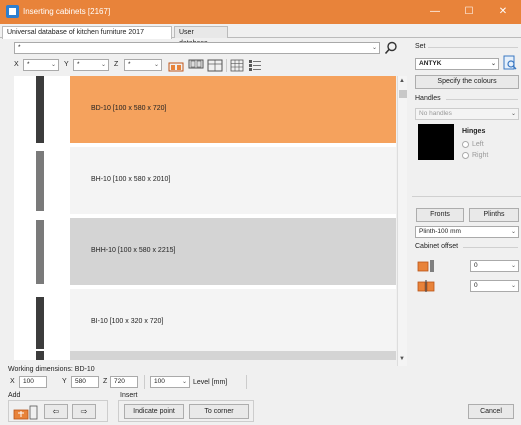  Describe the element at coordinates (476, 285) in the screenshot. I see `offset-right-value: 0` at that location.